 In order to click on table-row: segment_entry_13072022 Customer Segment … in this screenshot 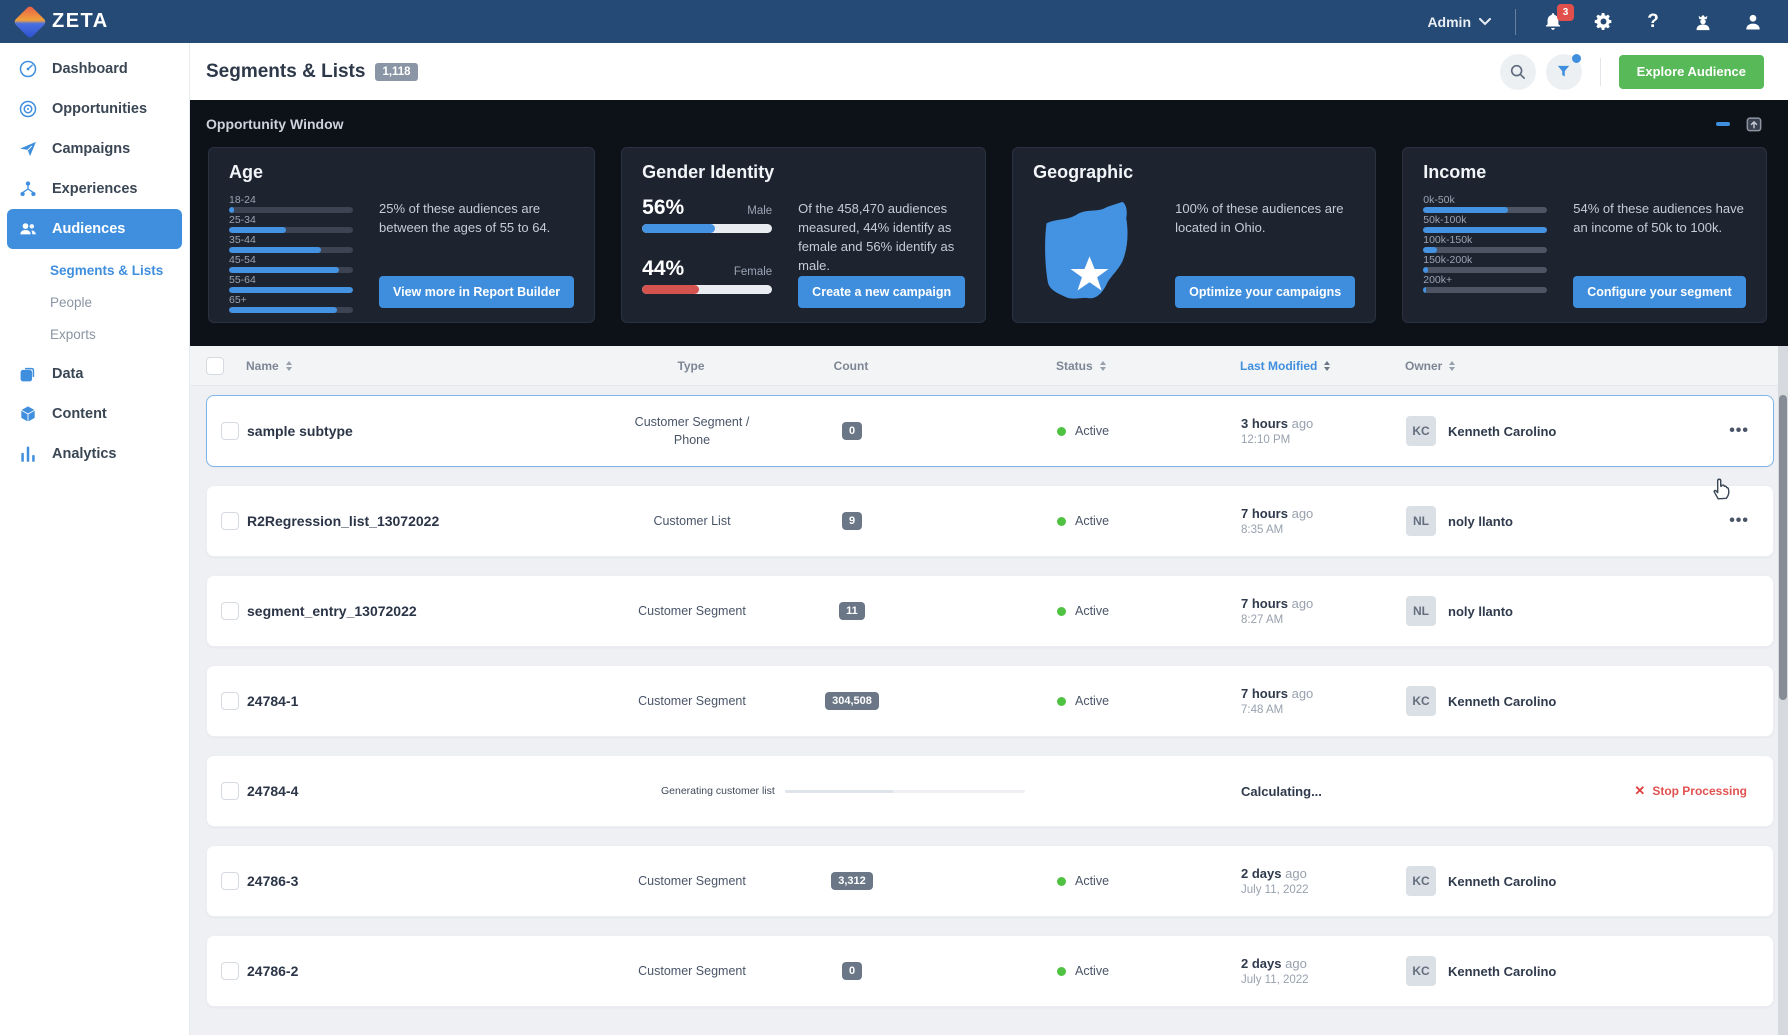, I will do `click(990, 611)`.